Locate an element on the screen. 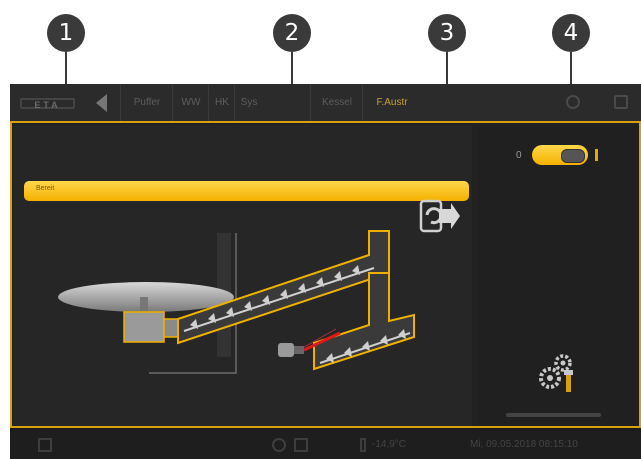 Image resolution: width=641 pixels, height=459 pixels. toggle-knob is located at coordinates (573, 156).